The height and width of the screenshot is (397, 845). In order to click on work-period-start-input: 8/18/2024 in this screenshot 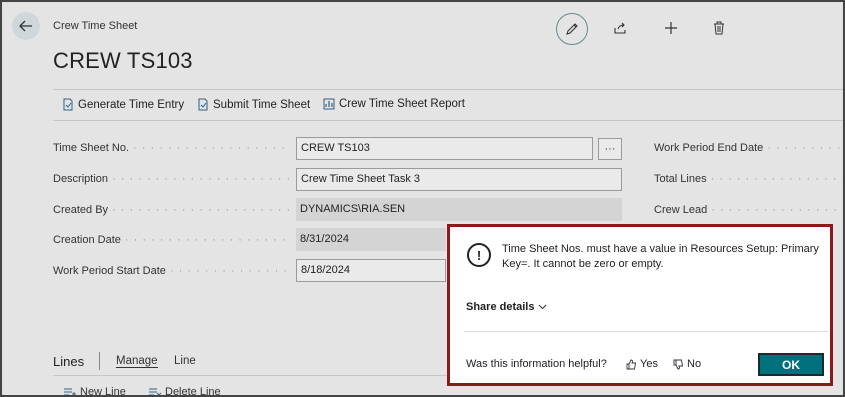, I will do `click(371, 270)`.